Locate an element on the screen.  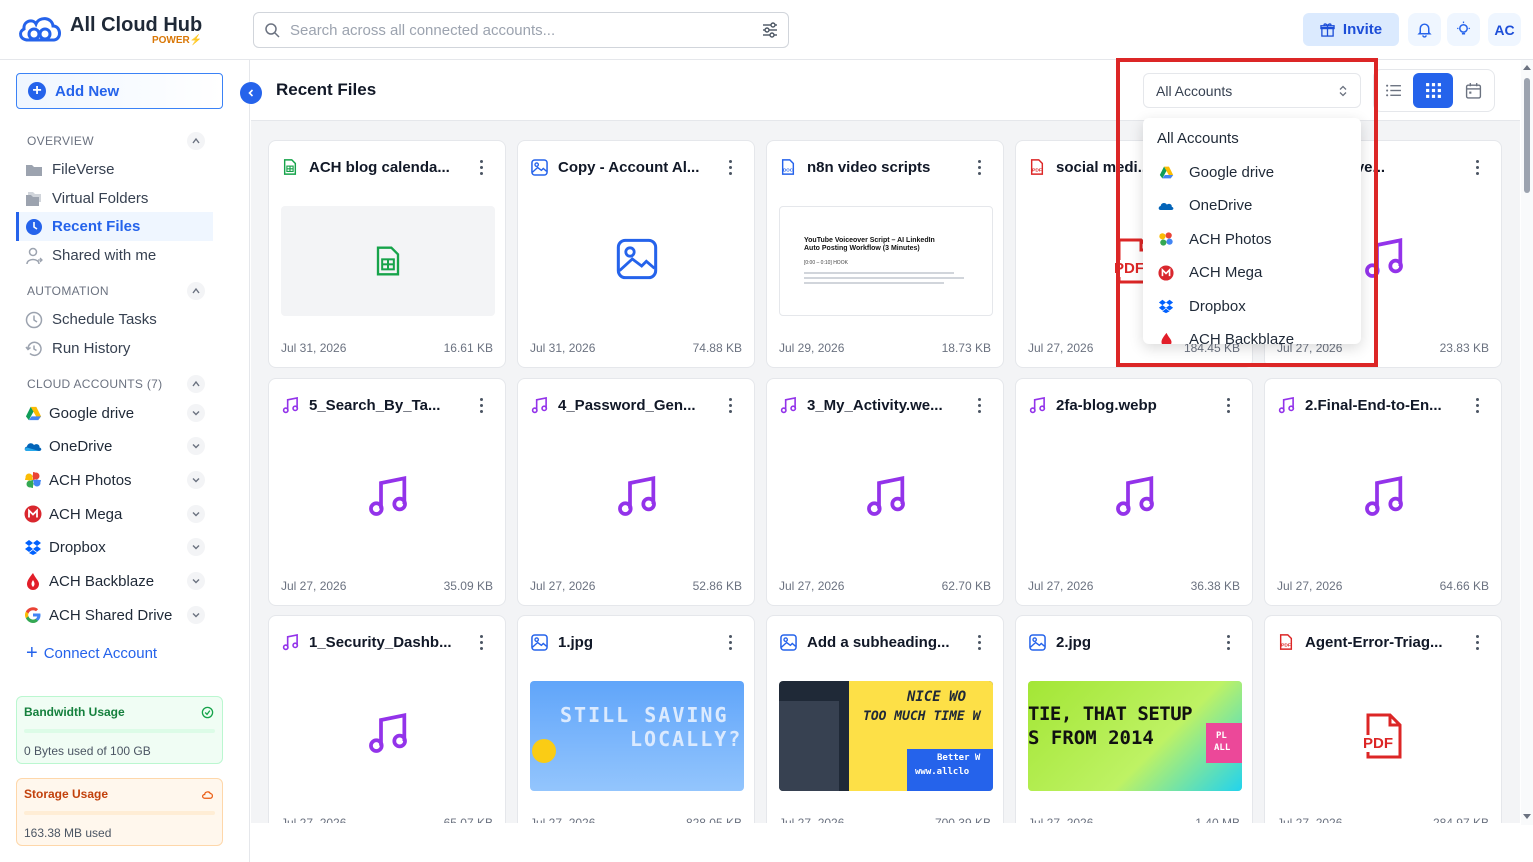
dropdown-option-ach-mega: ACH Mega is located at coordinates (1252, 272).